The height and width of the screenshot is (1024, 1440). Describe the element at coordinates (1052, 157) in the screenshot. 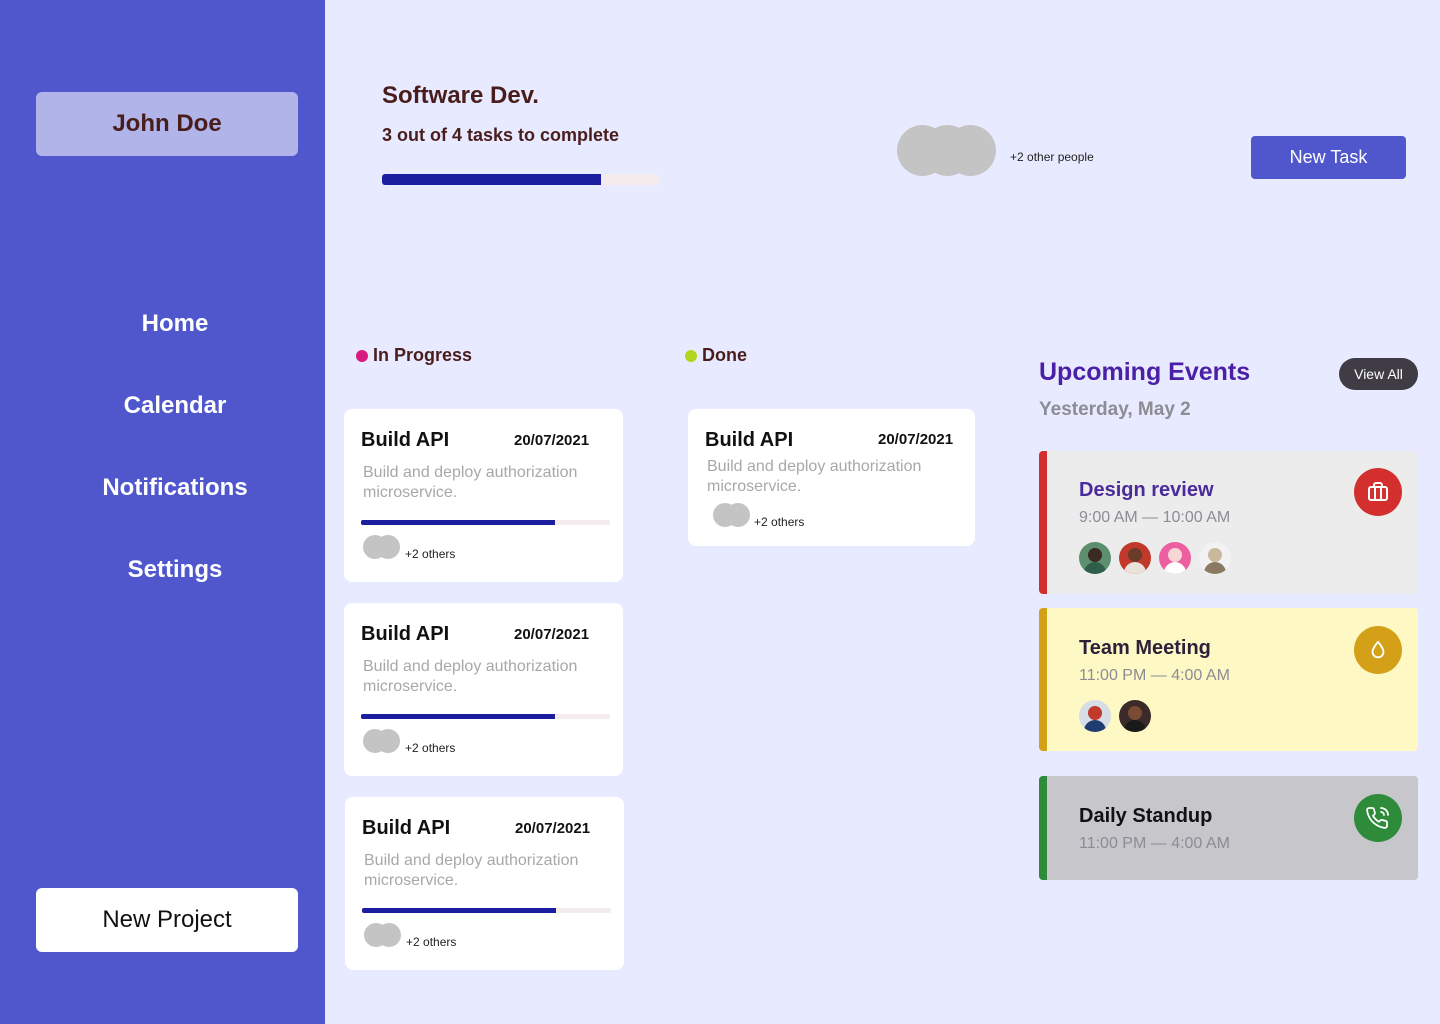

I see `other-people-count: +2 other people` at that location.